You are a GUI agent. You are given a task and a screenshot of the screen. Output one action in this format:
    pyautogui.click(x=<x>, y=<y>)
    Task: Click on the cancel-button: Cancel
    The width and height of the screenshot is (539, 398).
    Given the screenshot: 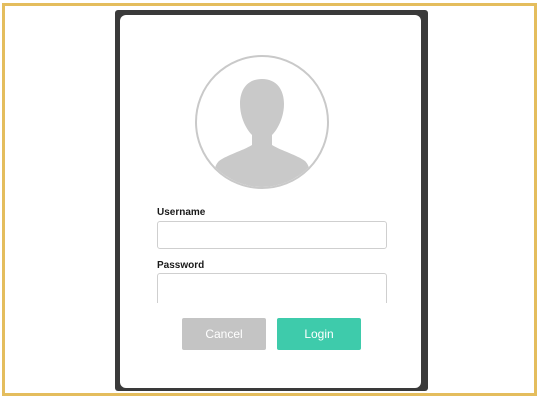 What is the action you would take?
    pyautogui.click(x=224, y=334)
    